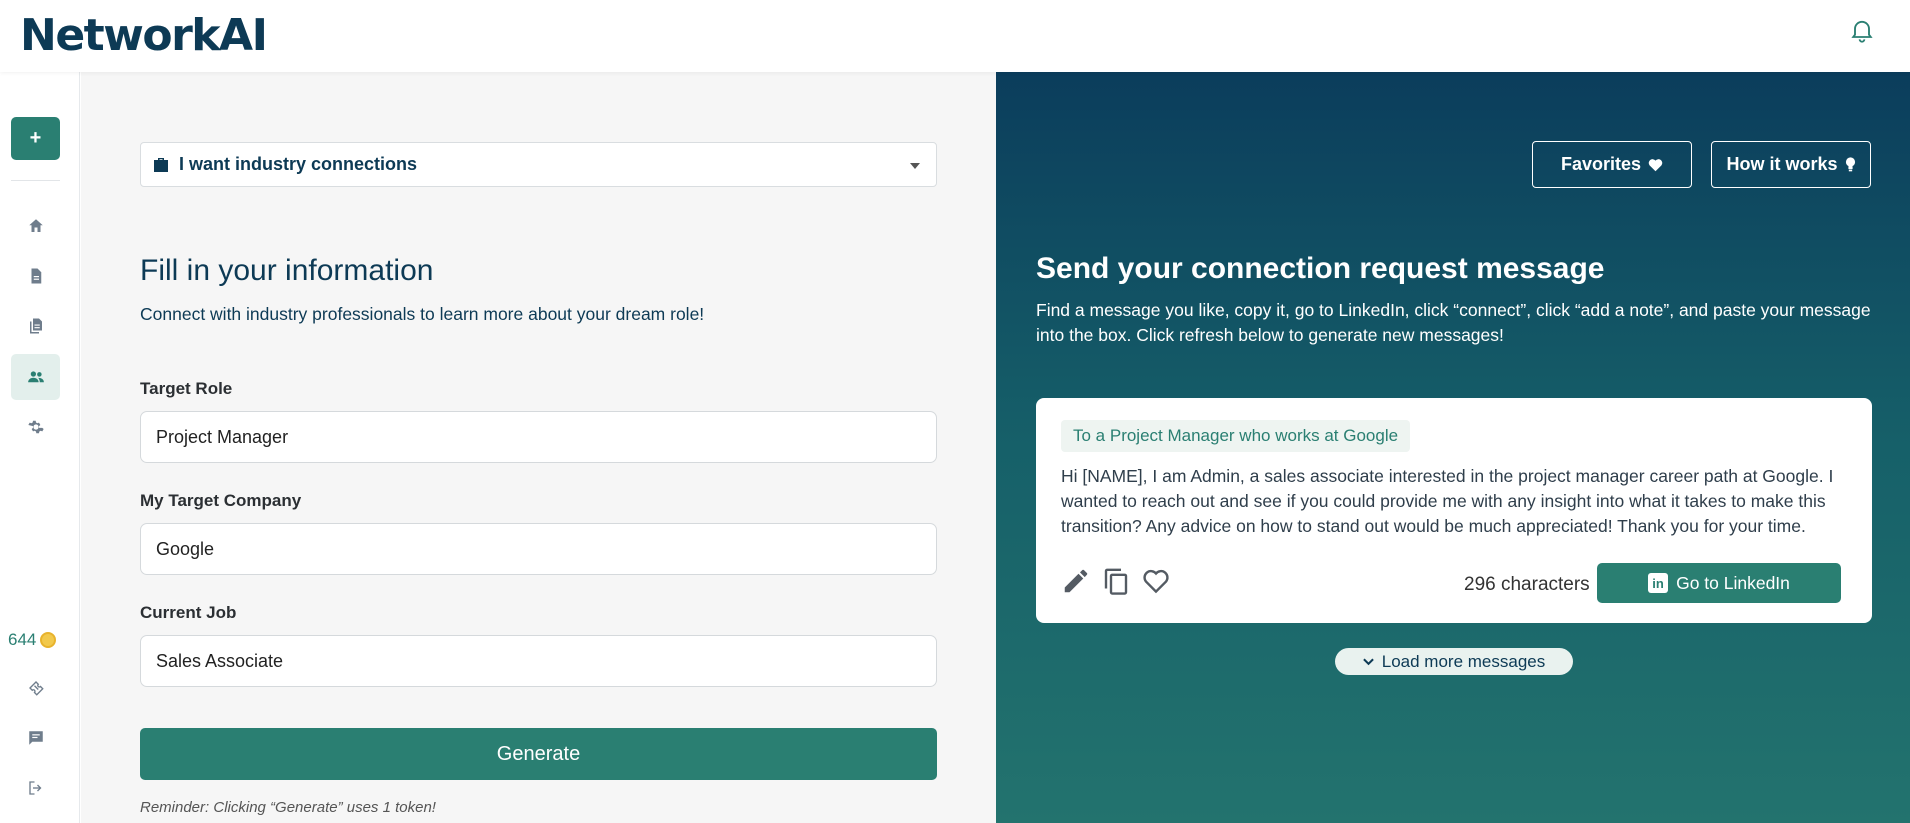 The height and width of the screenshot is (823, 1910). What do you see at coordinates (298, 164) in the screenshot?
I see `mode-dropdown-value: I want industry connections` at bounding box center [298, 164].